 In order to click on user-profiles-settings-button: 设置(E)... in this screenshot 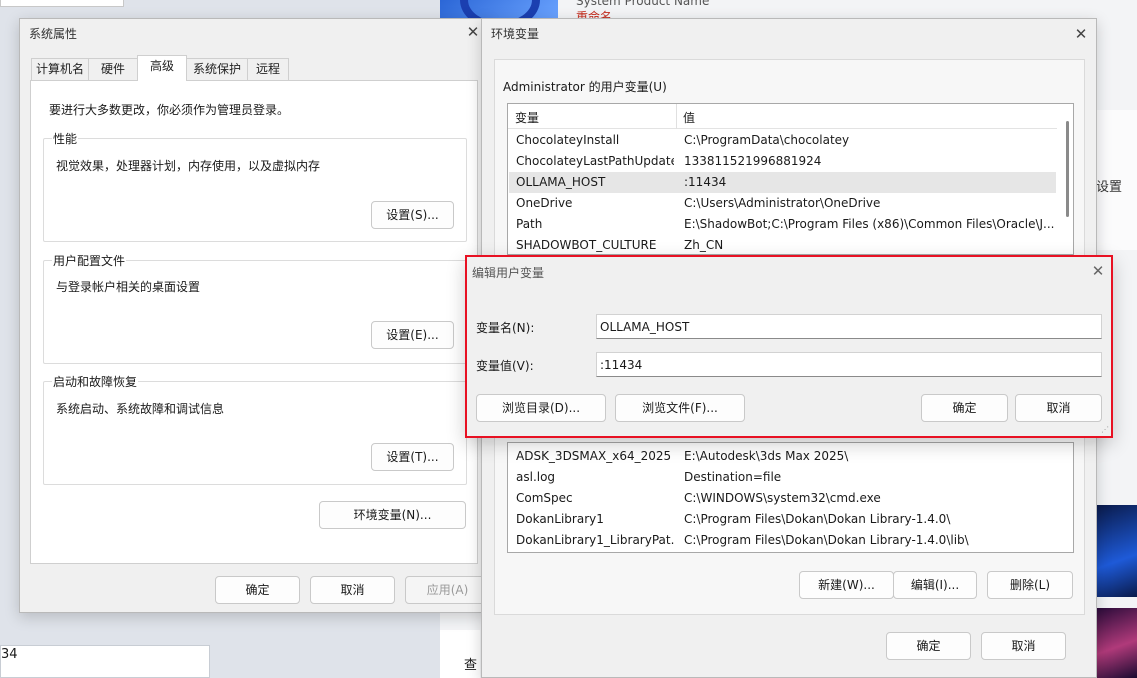, I will do `click(412, 335)`.